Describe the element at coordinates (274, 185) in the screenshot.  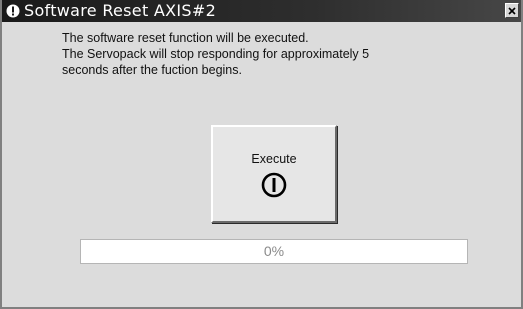
I see `power-icon` at that location.